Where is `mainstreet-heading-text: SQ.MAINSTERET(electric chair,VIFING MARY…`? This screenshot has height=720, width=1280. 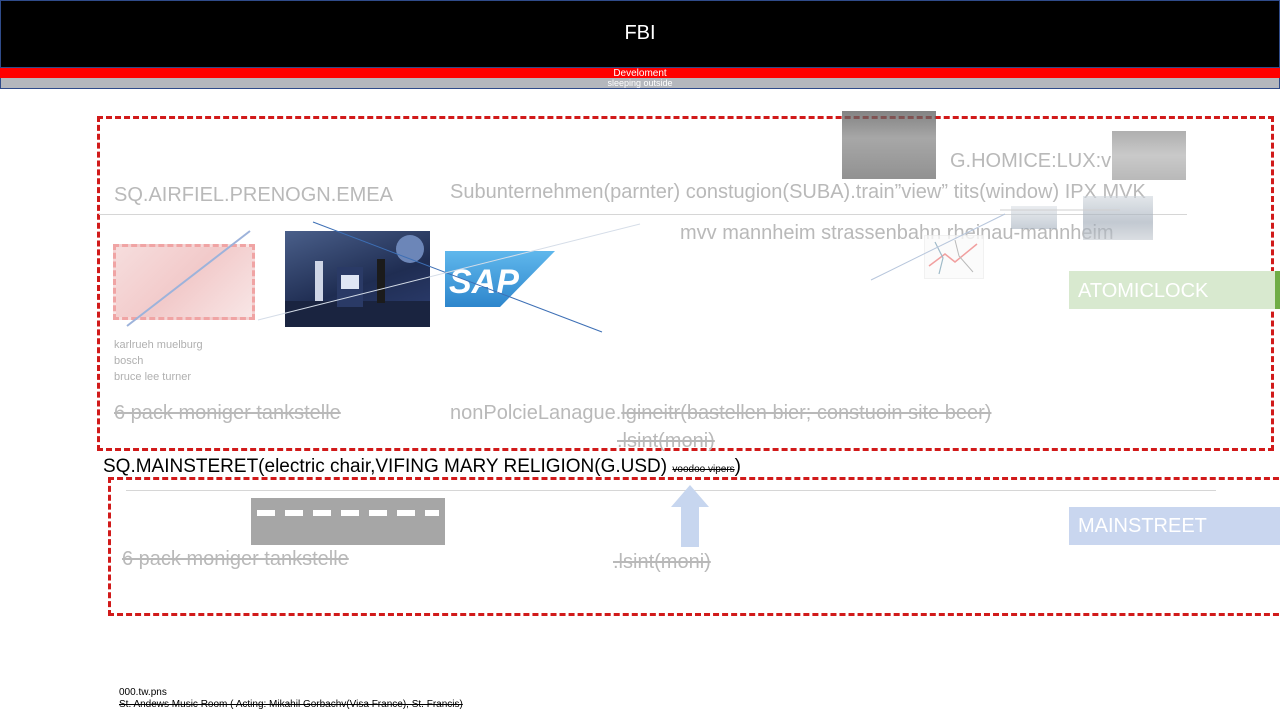 mainstreet-heading-text: SQ.MAINSTERET(electric chair,VIFING MARY… is located at coordinates (385, 466).